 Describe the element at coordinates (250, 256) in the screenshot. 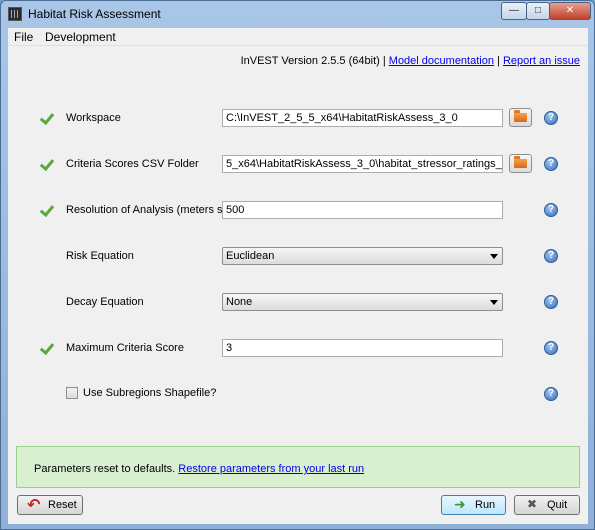

I see `risk-equation-value: Euclidean` at that location.